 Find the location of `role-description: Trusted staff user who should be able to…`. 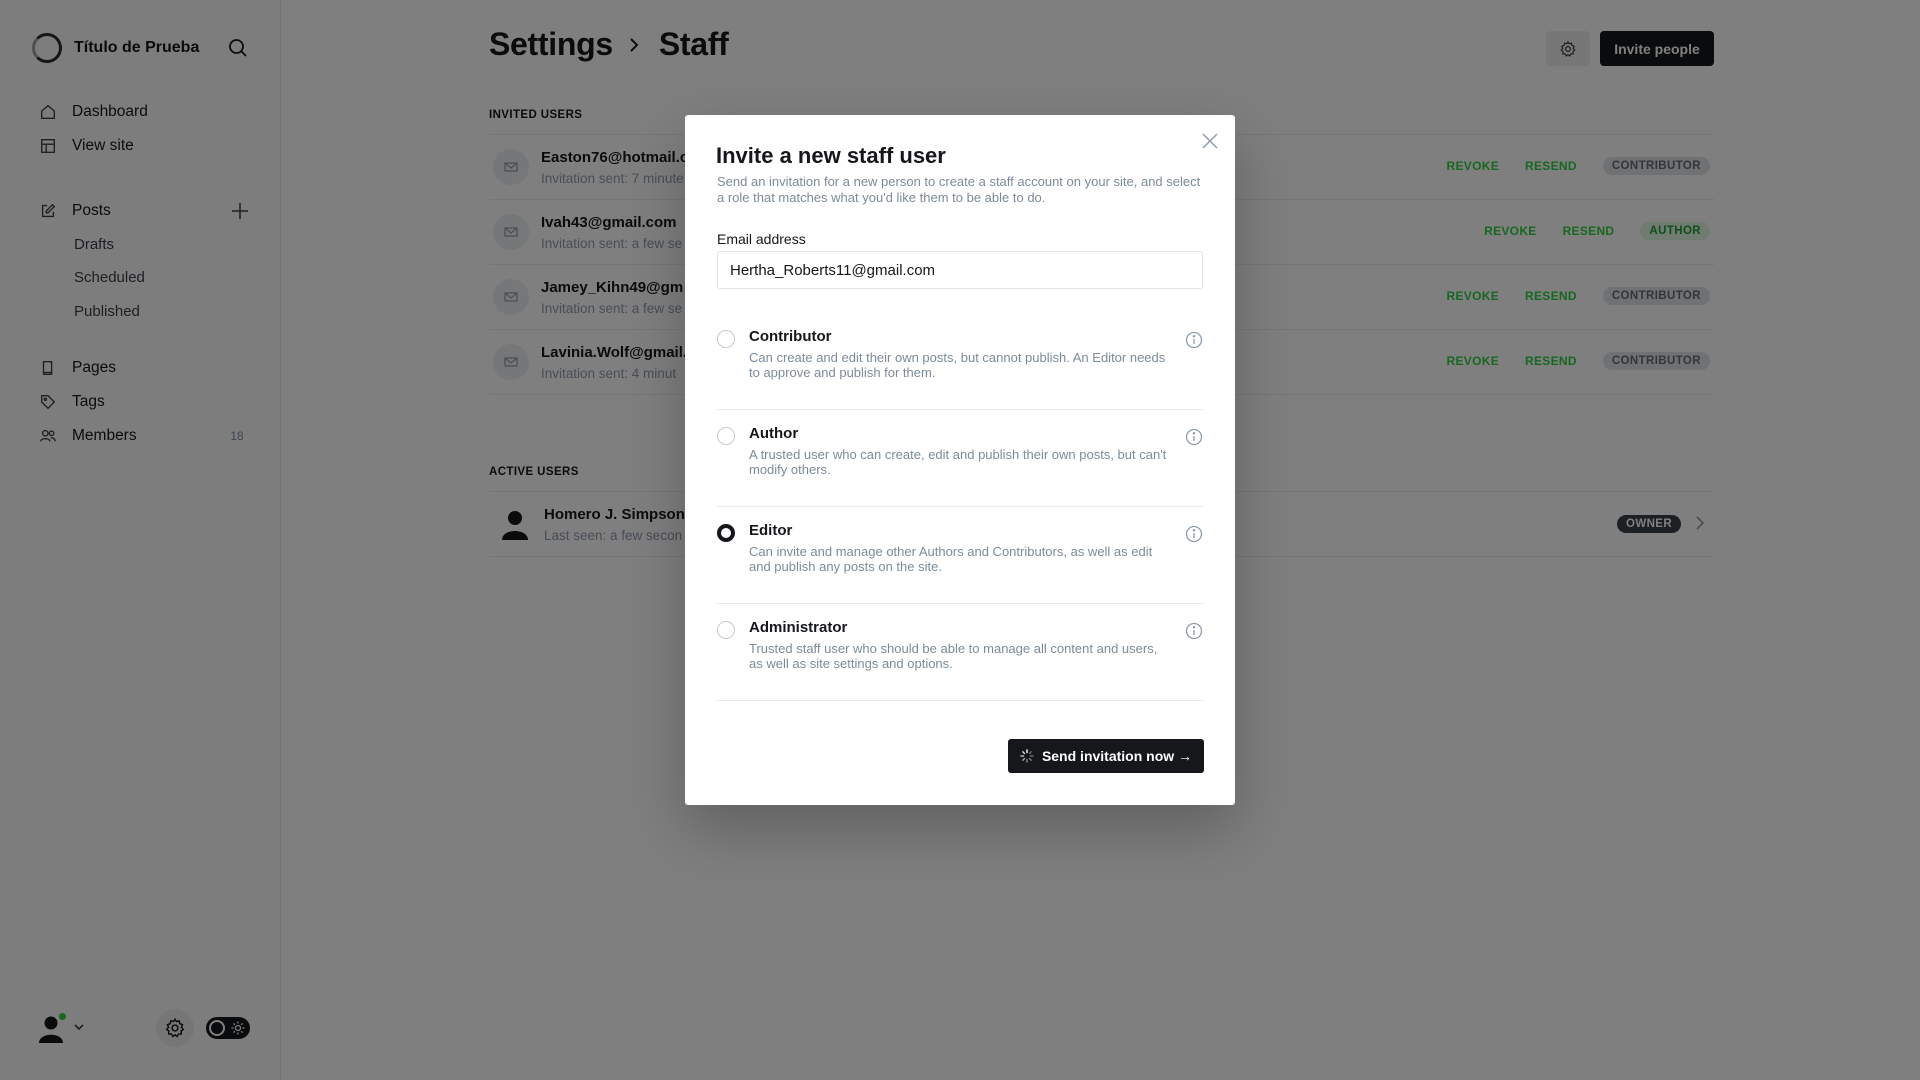

role-description: Trusted staff user who should be able to… is located at coordinates (953, 656).